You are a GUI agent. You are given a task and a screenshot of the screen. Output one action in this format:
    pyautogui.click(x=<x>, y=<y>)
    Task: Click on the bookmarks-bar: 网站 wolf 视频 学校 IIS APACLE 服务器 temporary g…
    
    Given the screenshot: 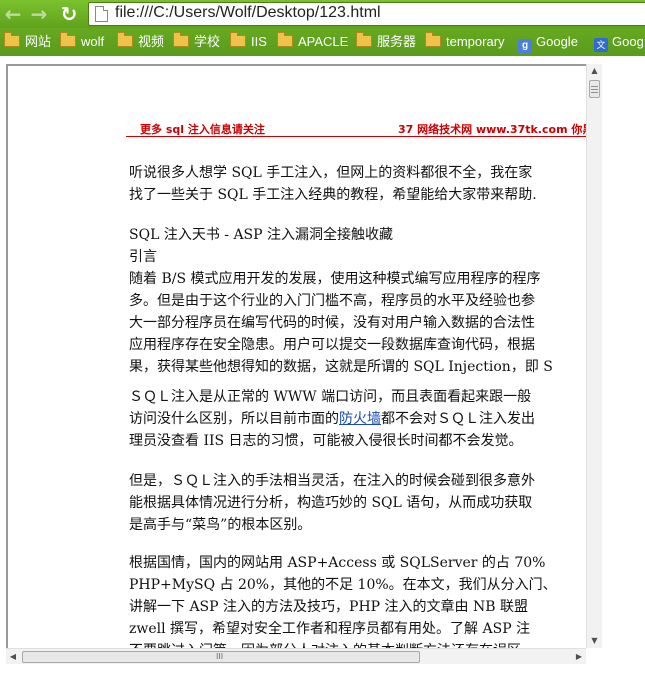 What is the action you would take?
    pyautogui.click(x=322, y=42)
    